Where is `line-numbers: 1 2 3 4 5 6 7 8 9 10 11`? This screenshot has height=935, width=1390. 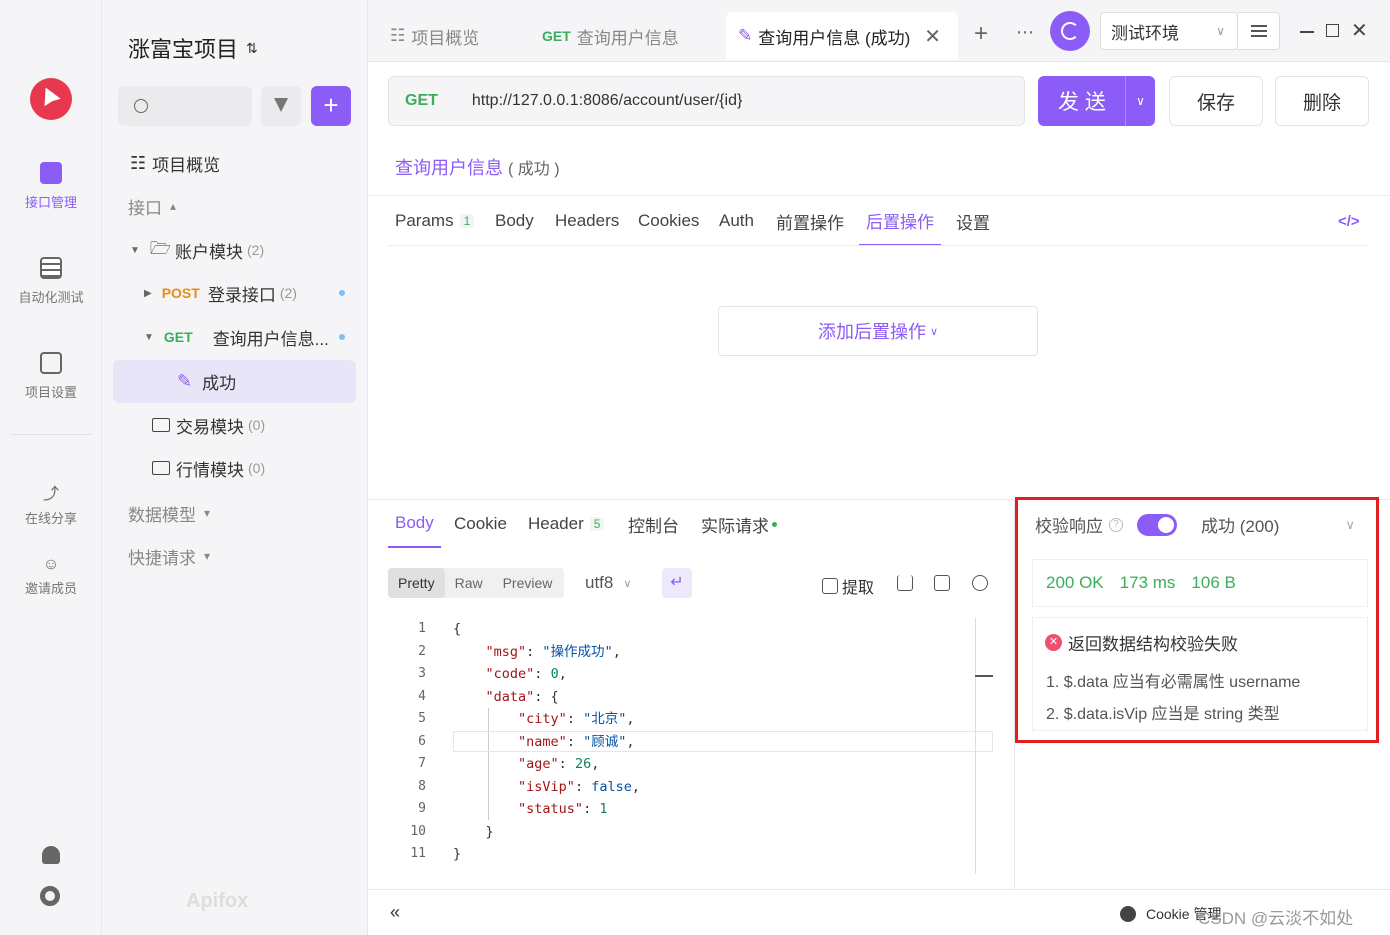 line-numbers: 1 2 3 4 5 6 7 8 9 10 11 is located at coordinates (418, 741).